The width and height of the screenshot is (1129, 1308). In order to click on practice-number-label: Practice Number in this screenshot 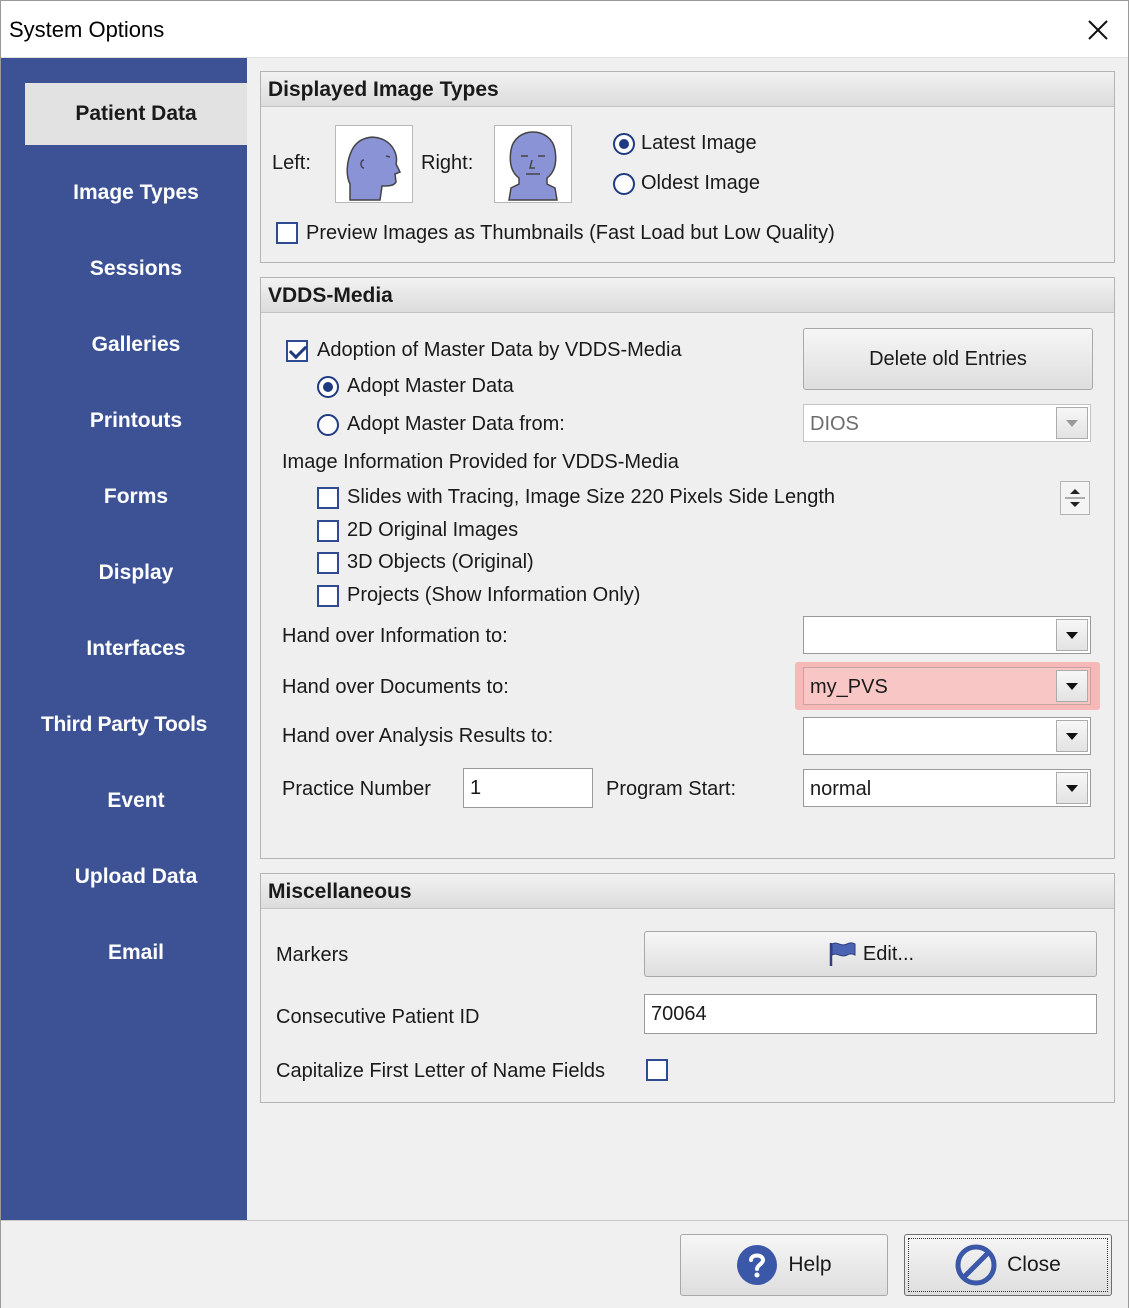, I will do `click(356, 789)`.